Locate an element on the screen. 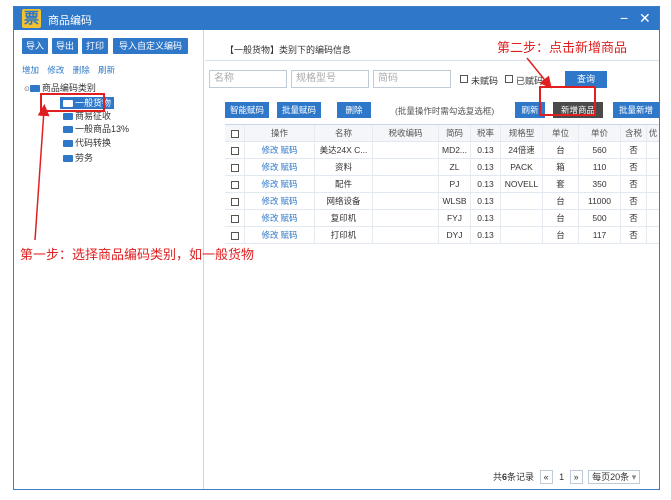  step1-arrow is located at coordinates (42, 172).